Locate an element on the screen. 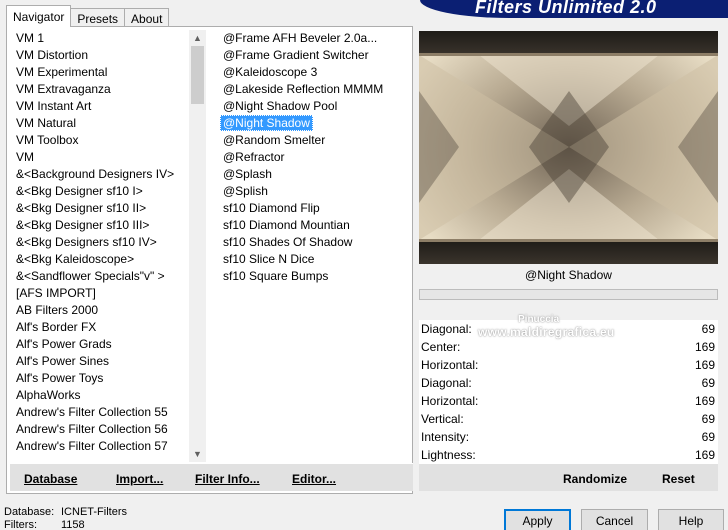  category-item: AB Filters 2000 is located at coordinates (108, 310).